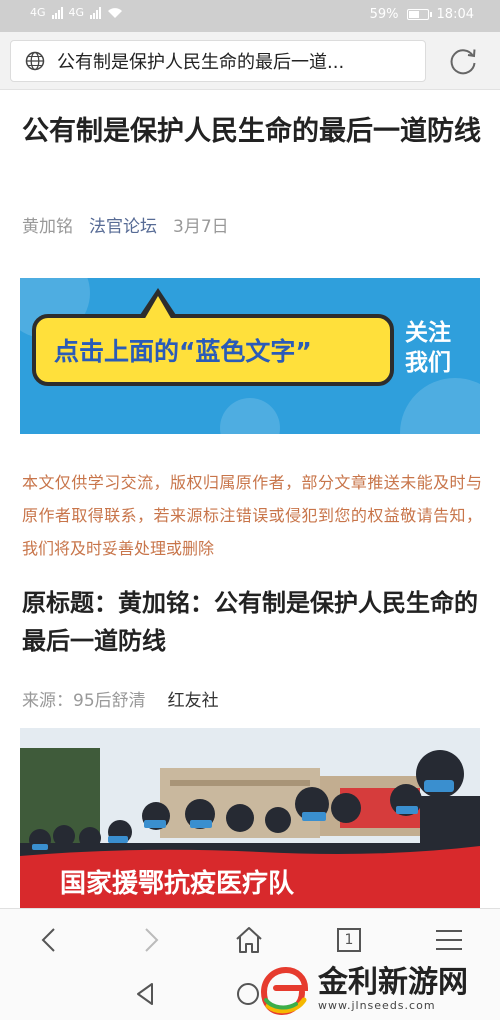 Image resolution: width=500 pixels, height=1020 pixels. I want to click on publisher: 红友社, so click(193, 701).